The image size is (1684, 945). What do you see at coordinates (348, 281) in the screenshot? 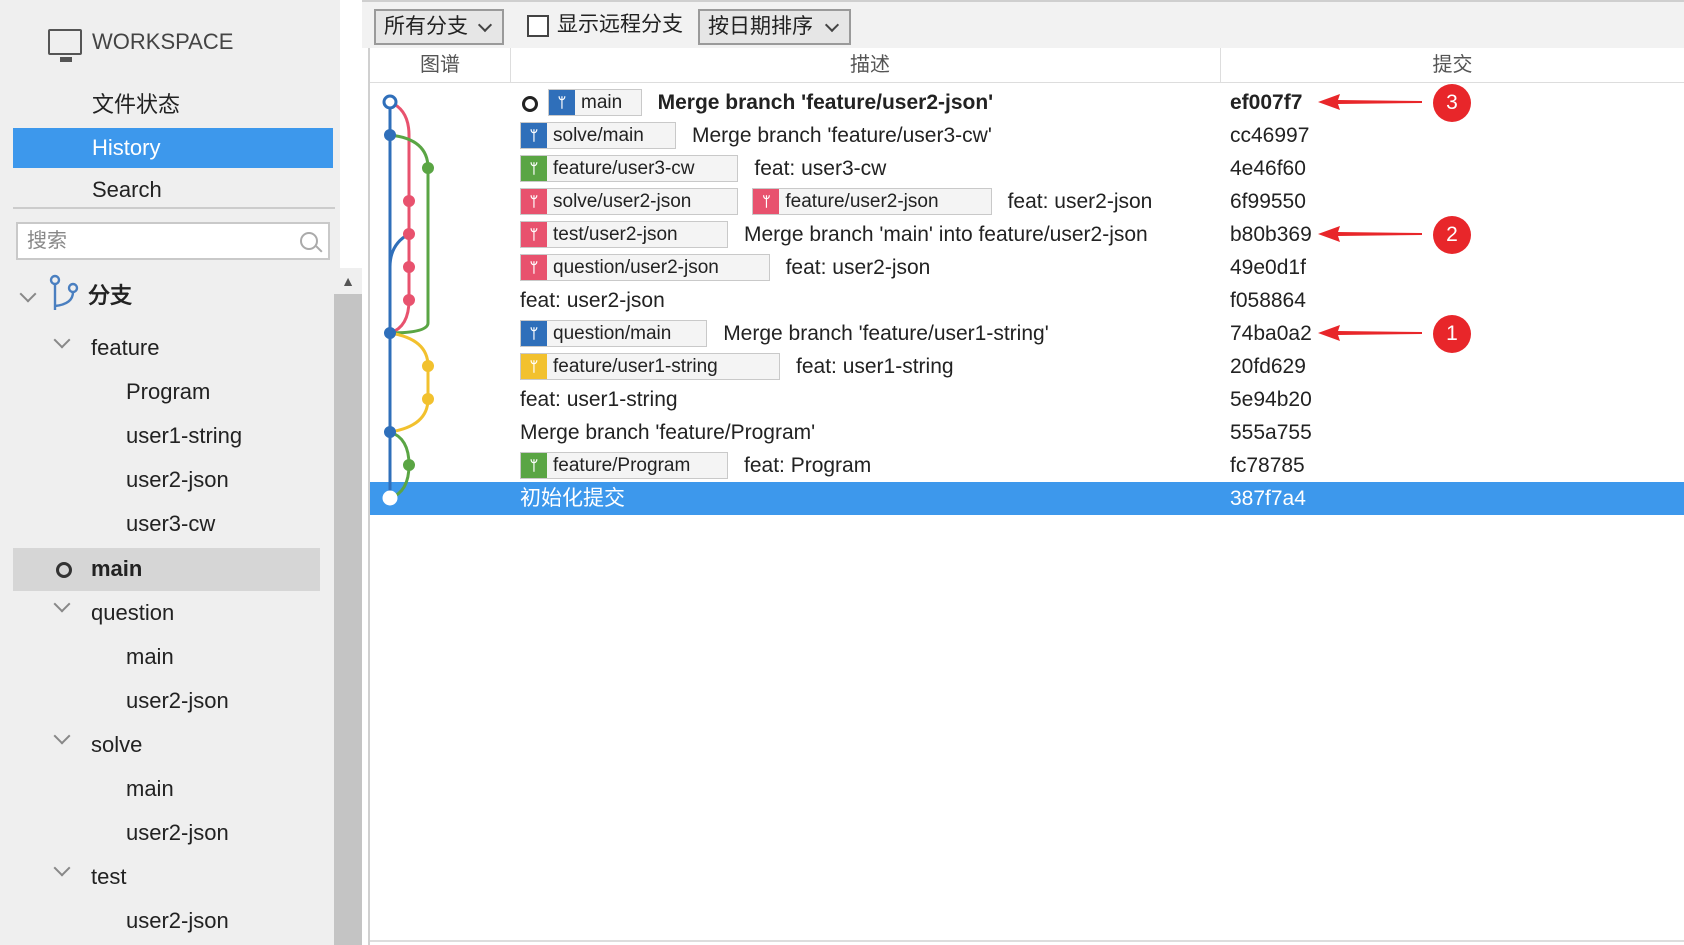
I see `scroll-up-icon: ▲` at bounding box center [348, 281].